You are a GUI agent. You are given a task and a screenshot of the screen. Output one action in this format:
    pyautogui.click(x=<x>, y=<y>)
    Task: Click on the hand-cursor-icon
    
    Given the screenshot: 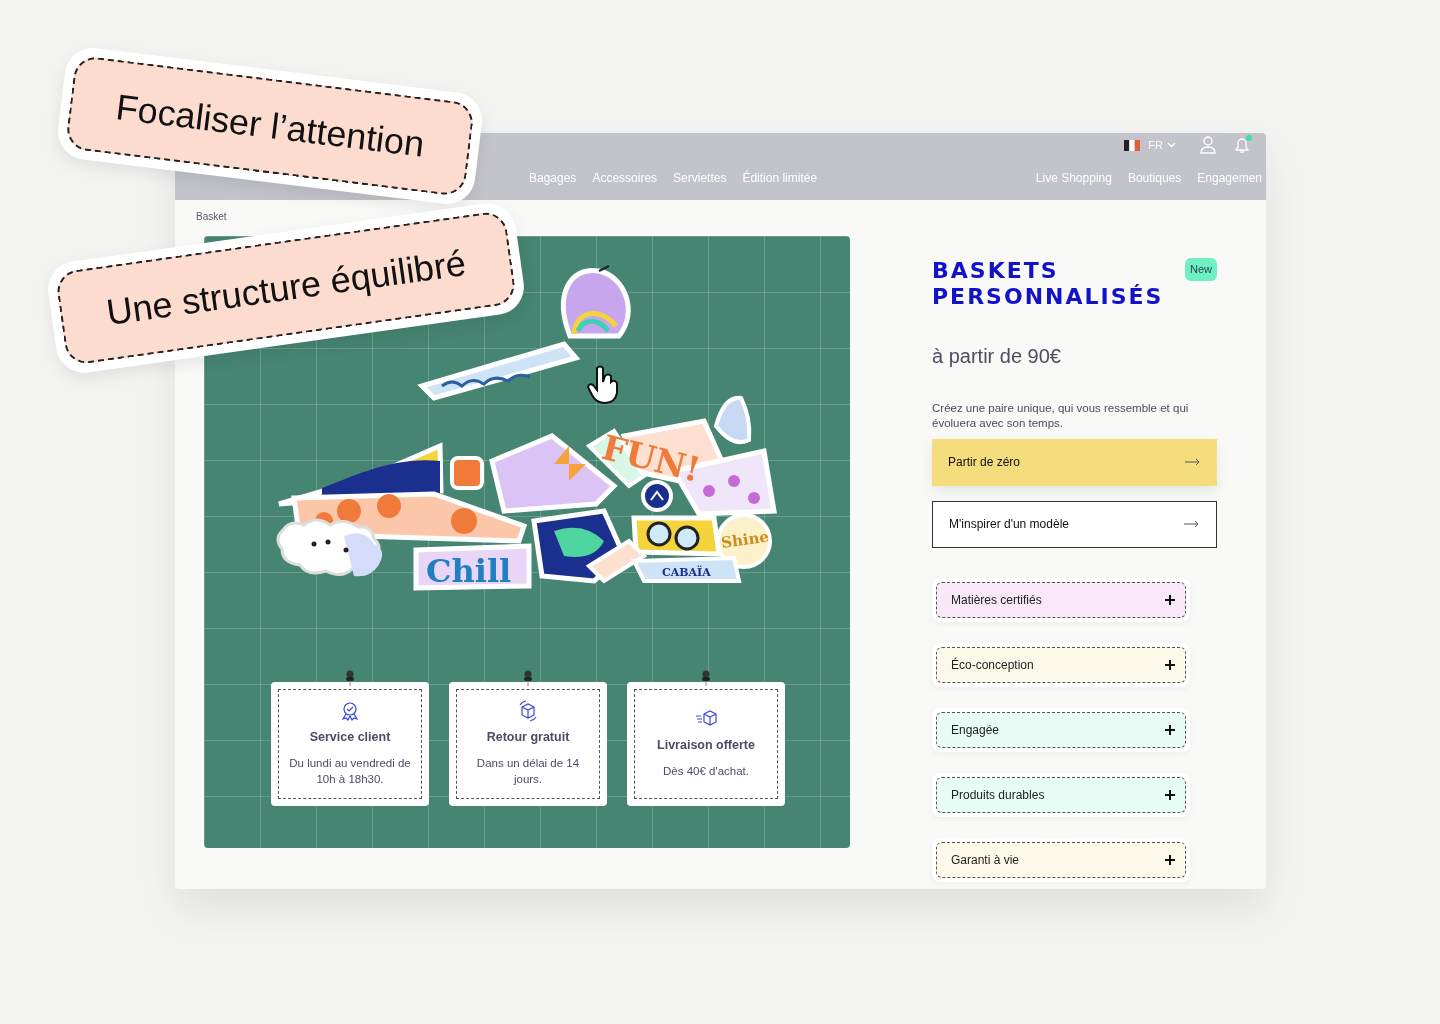 What is the action you would take?
    pyautogui.click(x=604, y=384)
    